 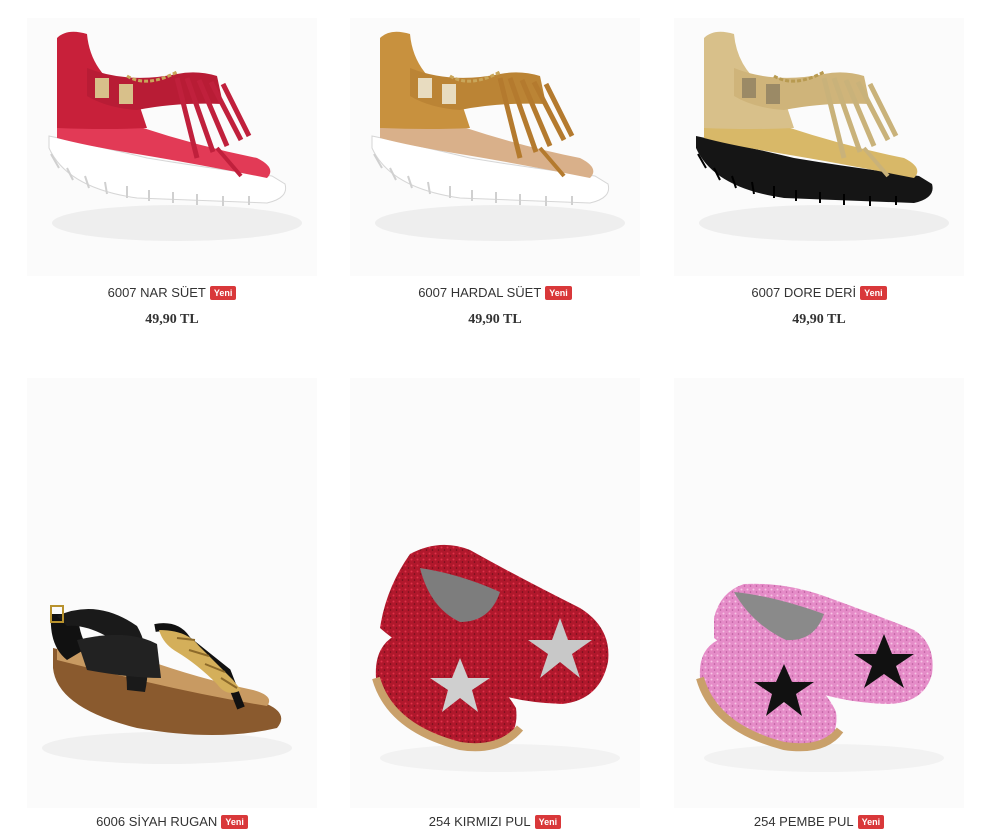 I want to click on product-name: 254 KIRMIZI PUL, so click(x=480, y=821).